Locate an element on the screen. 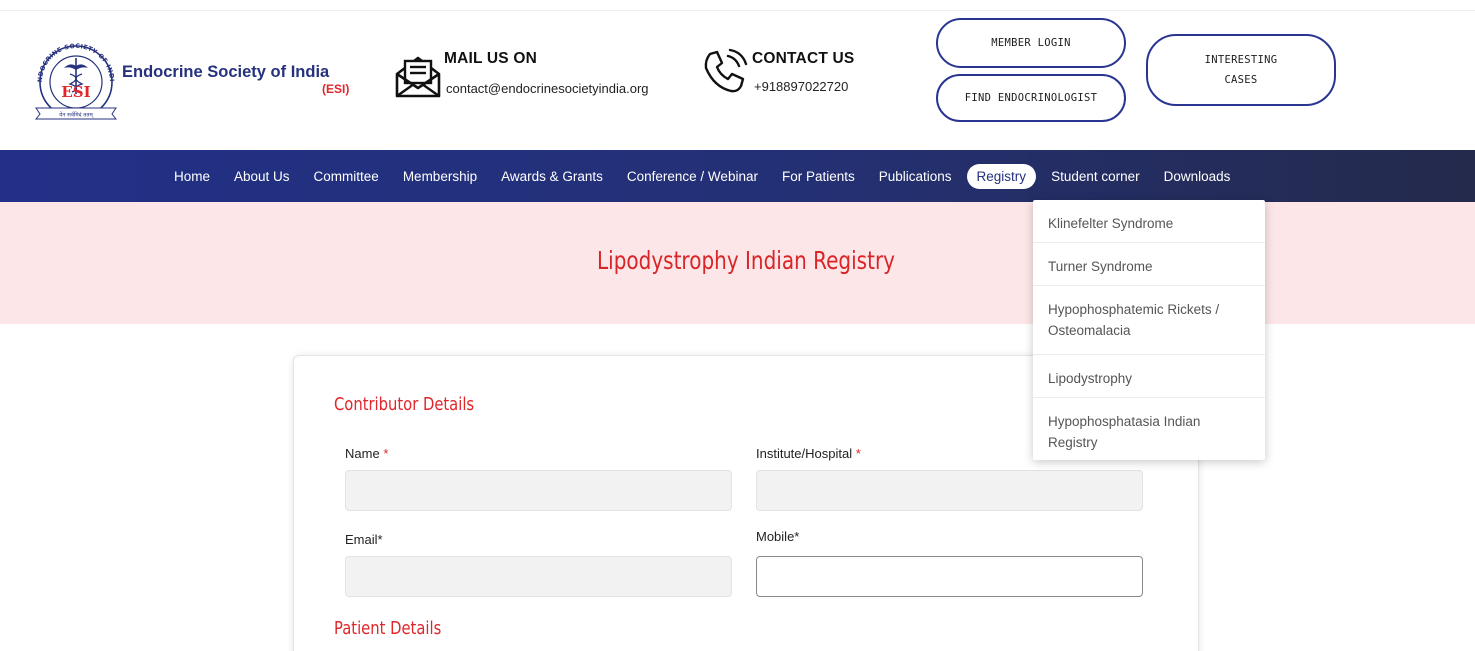 The height and width of the screenshot is (651, 1475). name-required-mark: * is located at coordinates (386, 453).